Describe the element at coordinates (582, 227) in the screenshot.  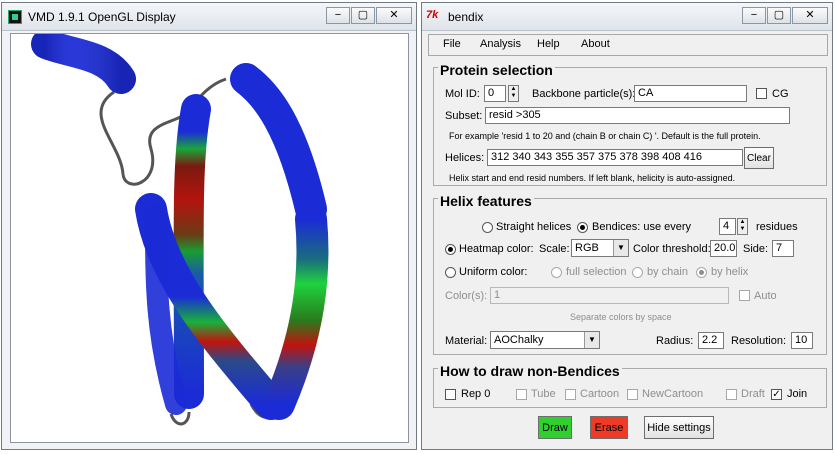
I see `bendices-radio` at that location.